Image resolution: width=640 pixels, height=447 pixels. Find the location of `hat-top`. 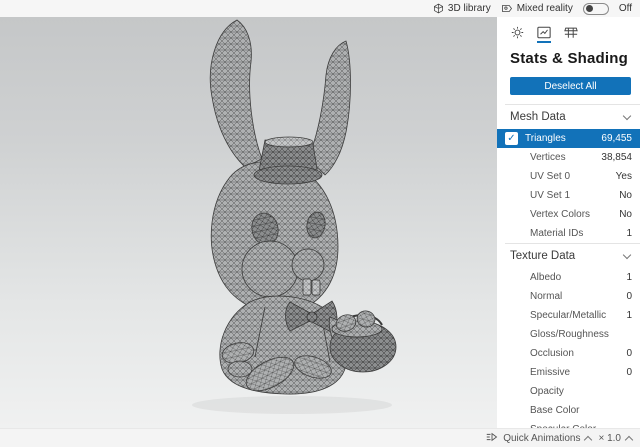

hat-top is located at coordinates (289, 142).